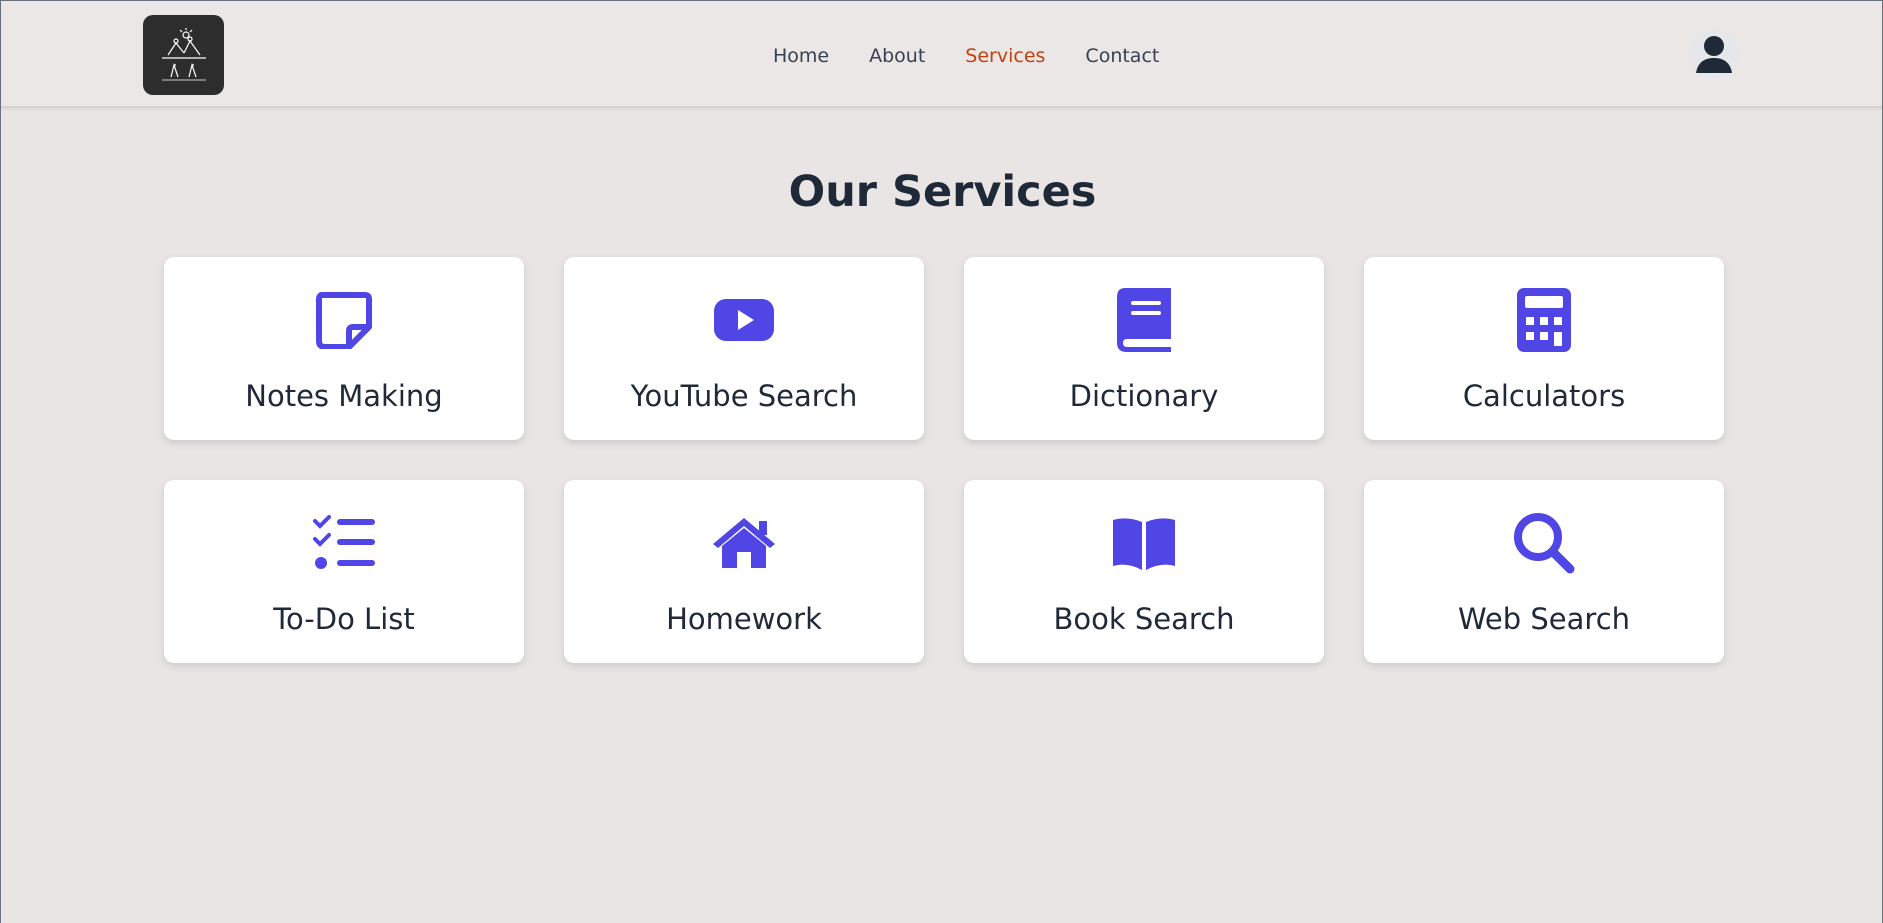  I want to click on youtube-icon, so click(744, 320).